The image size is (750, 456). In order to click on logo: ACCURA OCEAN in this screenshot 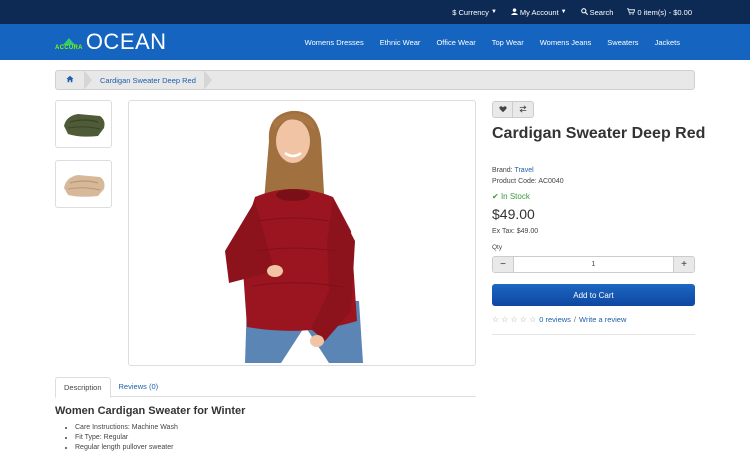, I will do `click(111, 42)`.